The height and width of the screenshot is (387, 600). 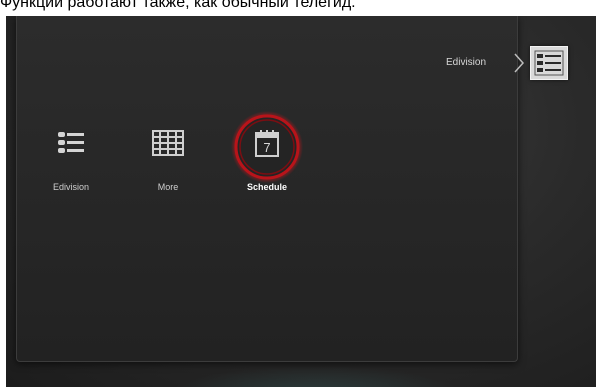 What do you see at coordinates (466, 62) in the screenshot?
I see `breadcrumb-label: Edivision` at bounding box center [466, 62].